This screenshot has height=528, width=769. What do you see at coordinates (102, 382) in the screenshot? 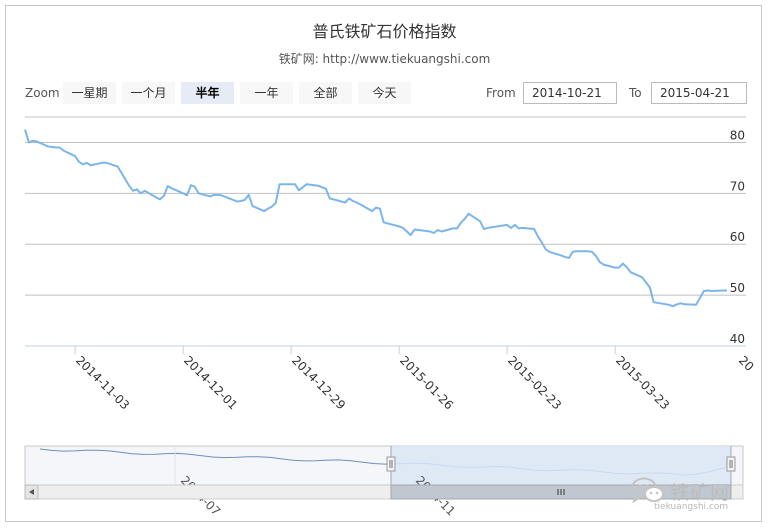
I see `x-tick-label: 2014-11-03` at bounding box center [102, 382].